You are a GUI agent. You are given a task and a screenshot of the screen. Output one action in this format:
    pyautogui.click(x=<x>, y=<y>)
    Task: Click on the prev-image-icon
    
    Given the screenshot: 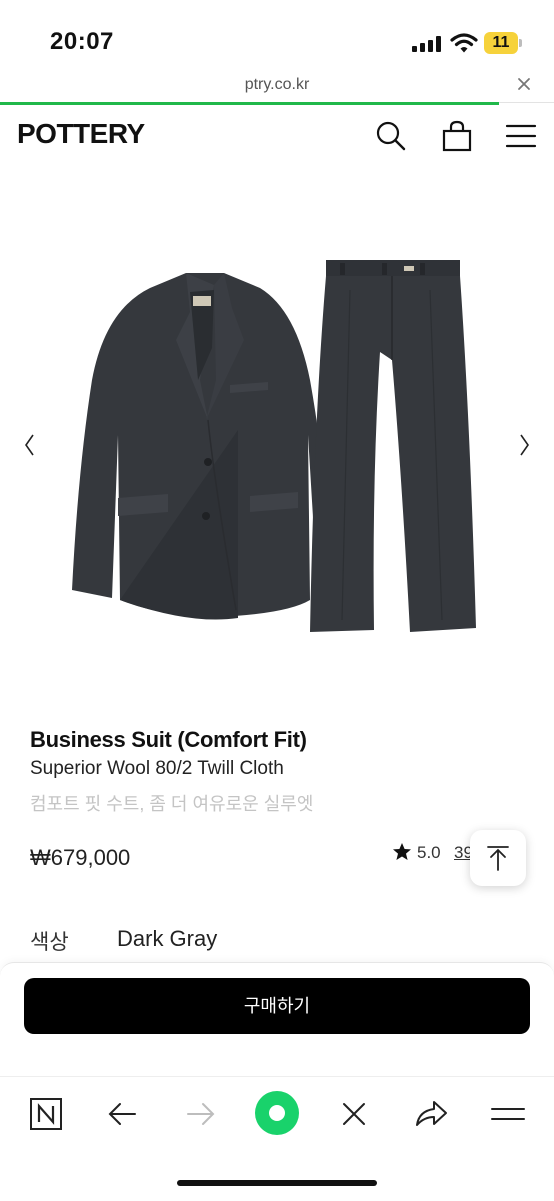 What is the action you would take?
    pyautogui.click(x=30, y=445)
    